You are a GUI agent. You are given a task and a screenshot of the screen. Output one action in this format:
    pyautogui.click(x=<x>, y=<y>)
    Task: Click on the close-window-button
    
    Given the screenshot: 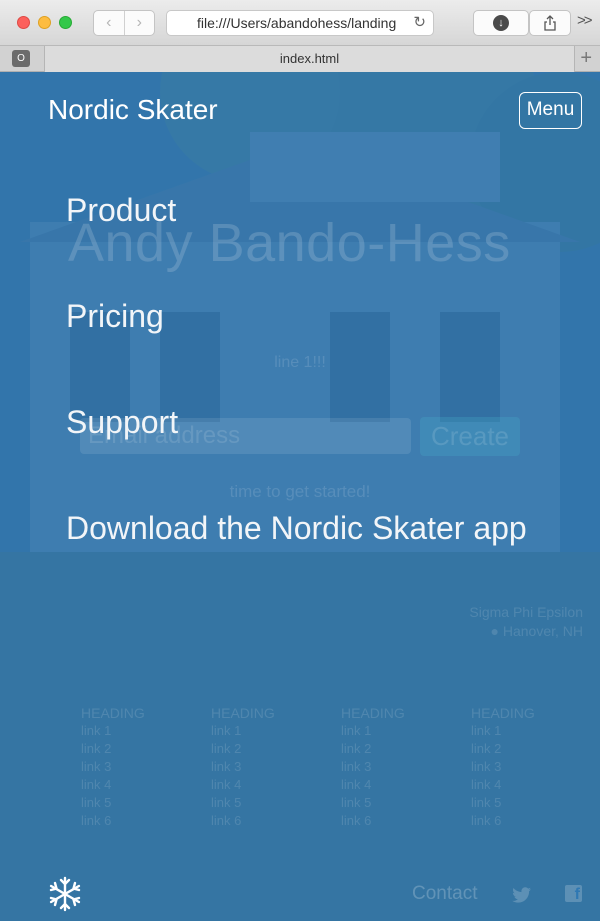 What is the action you would take?
    pyautogui.click(x=23, y=22)
    